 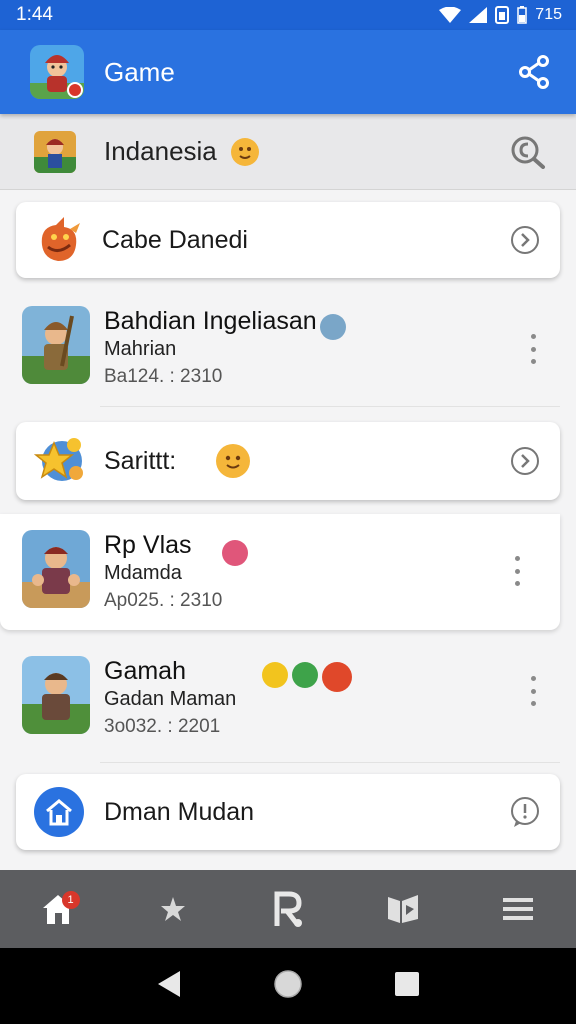 I want to click on home-icon, so click(x=59, y=812).